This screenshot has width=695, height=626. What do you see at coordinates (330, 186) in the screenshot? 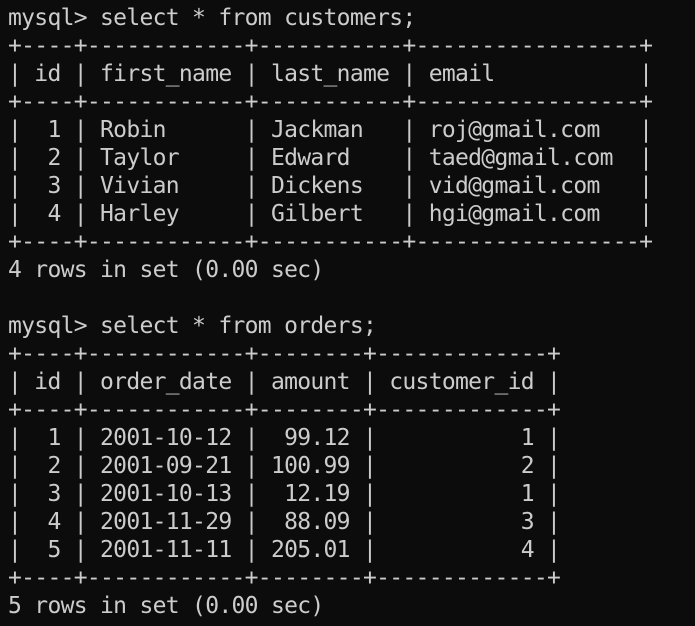
I see `table-row: | 3 | Vivian | Dickens | vid@gmail.com |` at bounding box center [330, 186].